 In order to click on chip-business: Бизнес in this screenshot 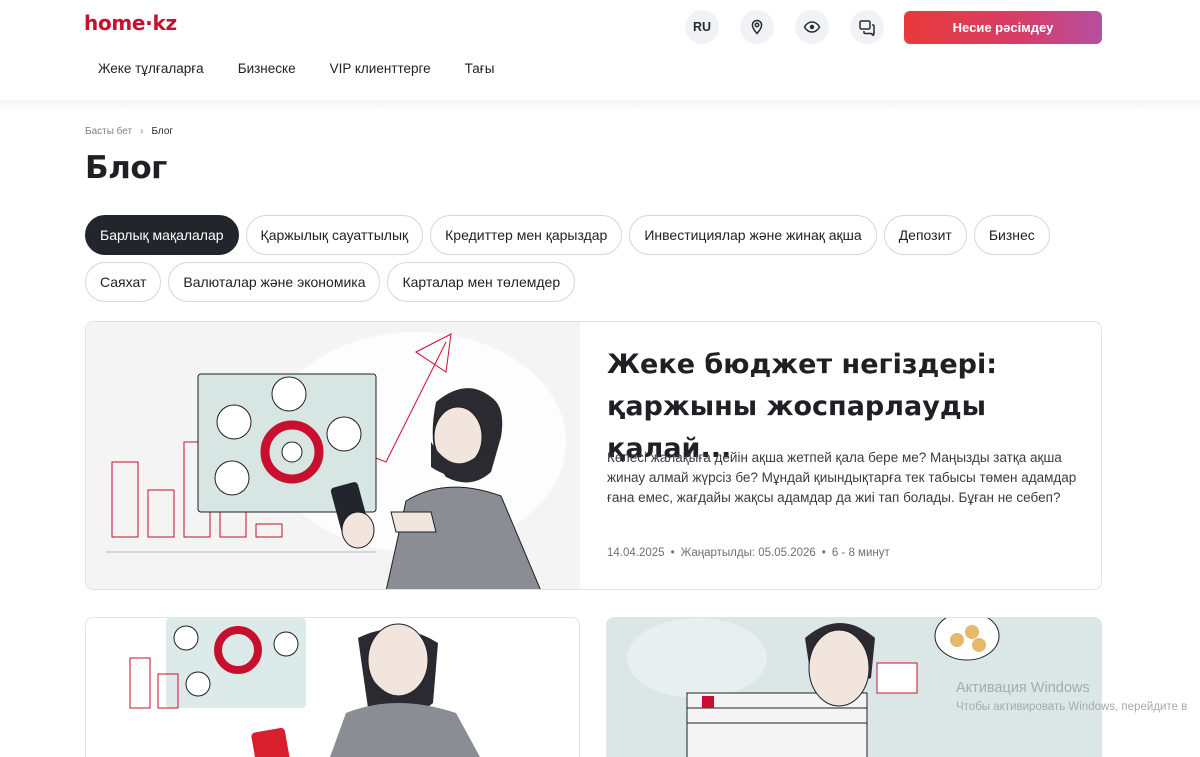, I will do `click(1011, 235)`.